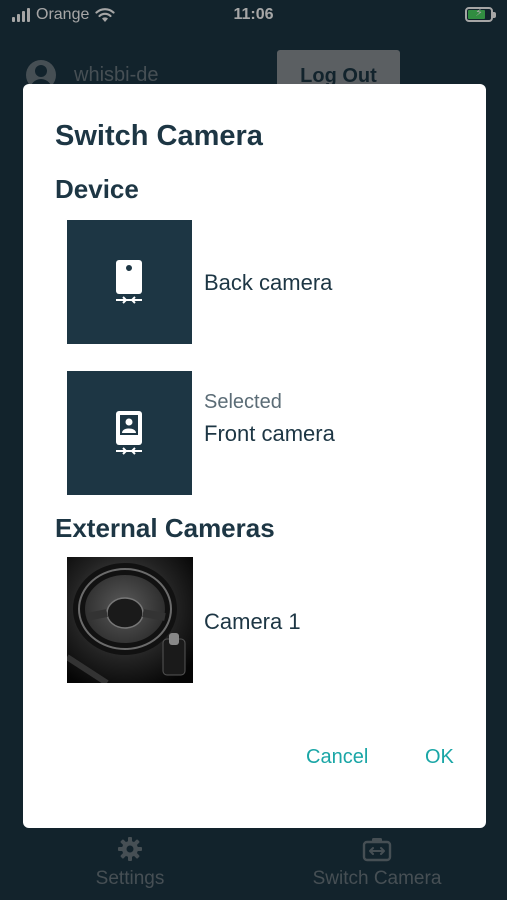  Describe the element at coordinates (439, 757) in the screenshot. I see `ok-button: OK` at that location.